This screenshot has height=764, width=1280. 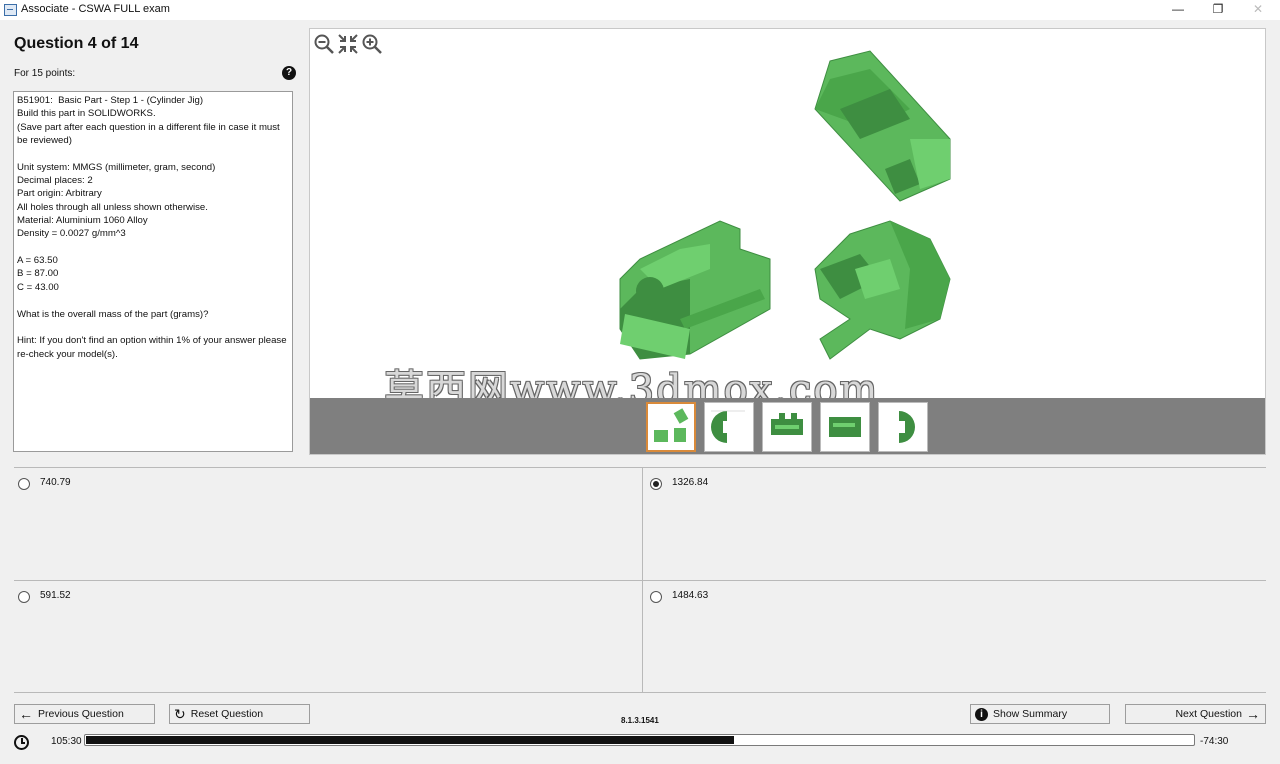 What do you see at coordinates (180, 714) in the screenshot?
I see `refresh-icon: ↻` at bounding box center [180, 714].